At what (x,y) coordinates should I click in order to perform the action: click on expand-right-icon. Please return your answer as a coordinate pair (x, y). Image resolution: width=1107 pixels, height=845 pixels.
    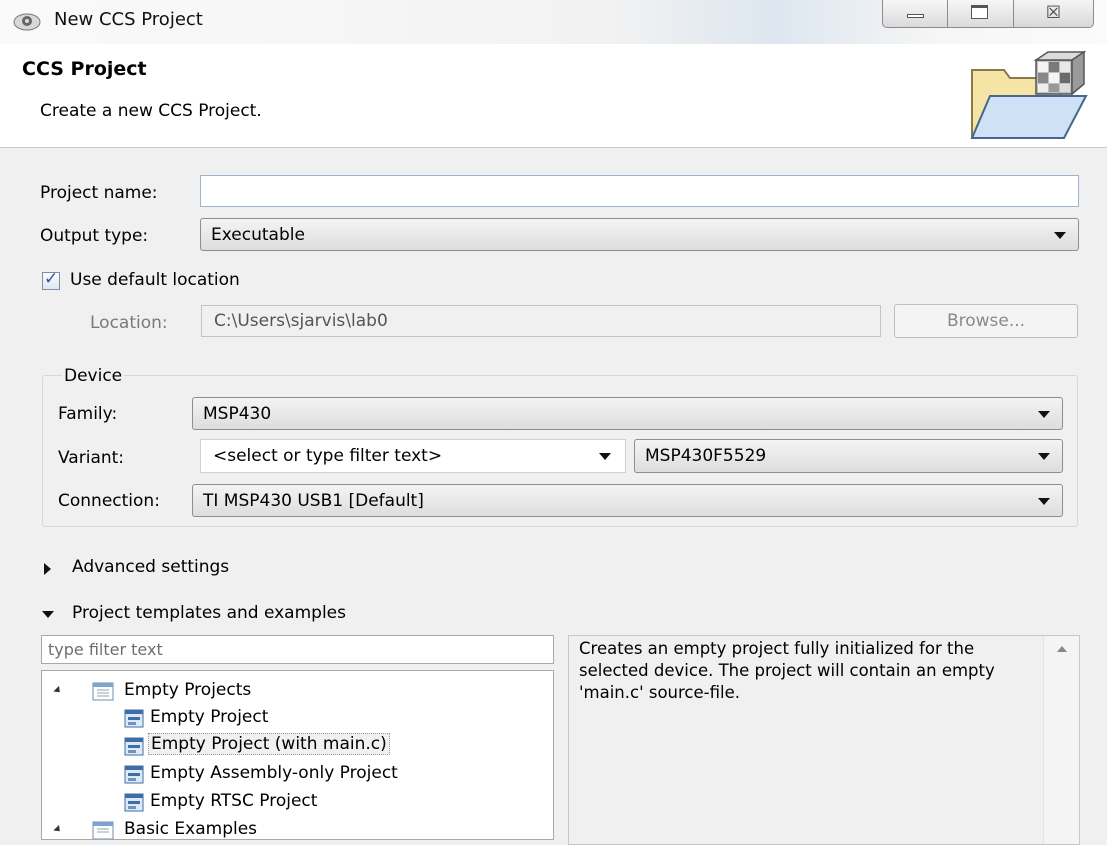
    Looking at the image, I should click on (47, 569).